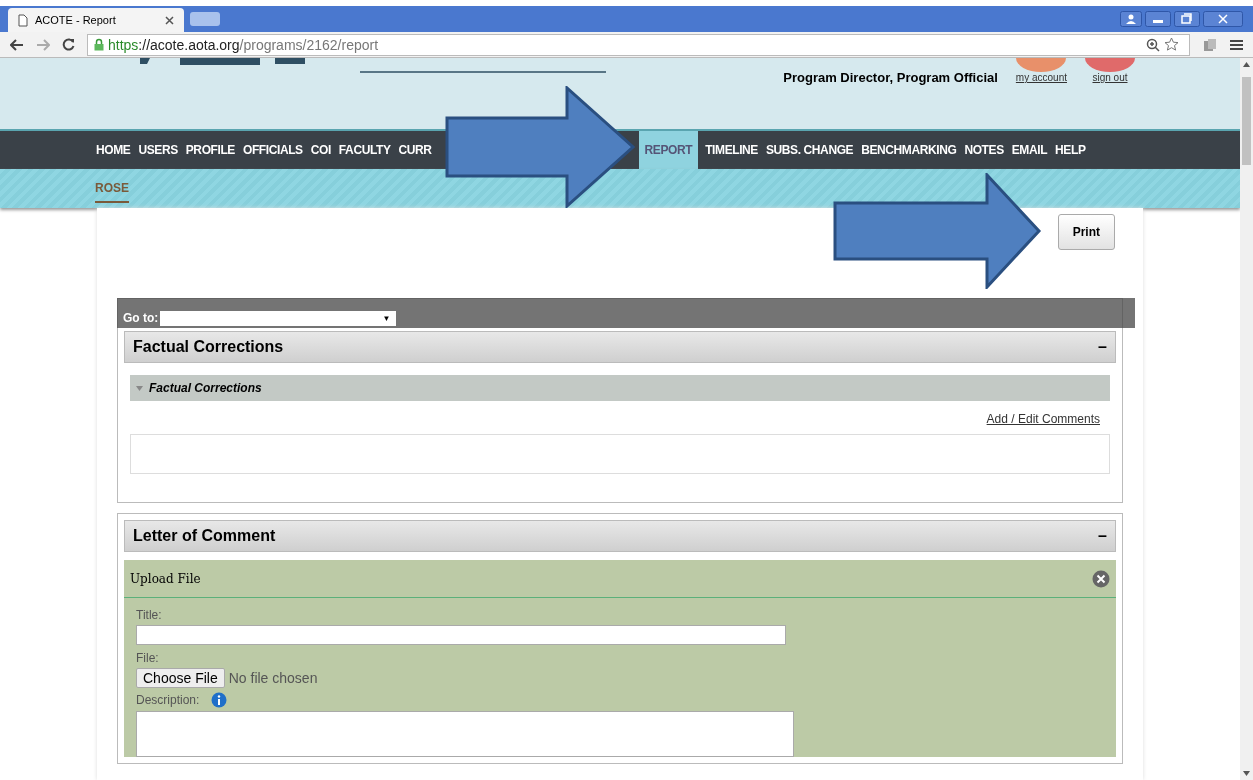 The height and width of the screenshot is (780, 1253). What do you see at coordinates (1110, 77) in the screenshot?
I see `header-link: sign out` at bounding box center [1110, 77].